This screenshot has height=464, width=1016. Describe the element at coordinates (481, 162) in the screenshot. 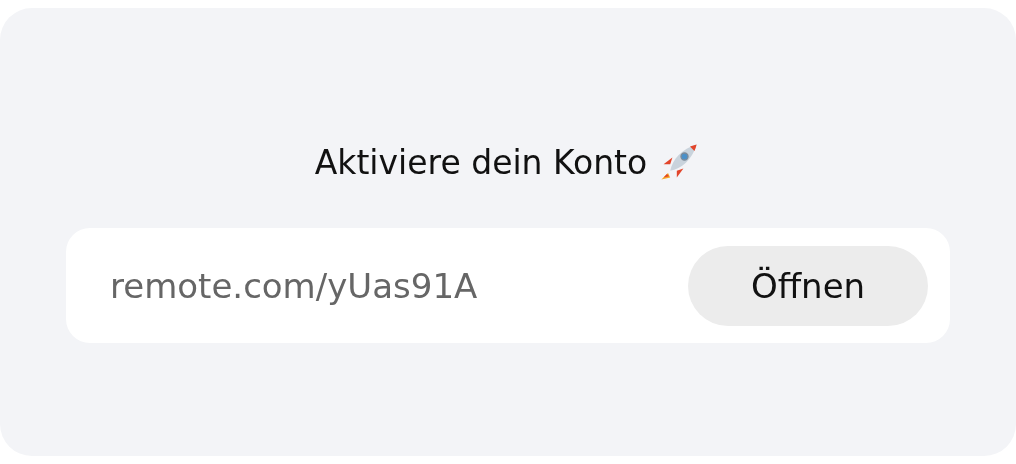

I see `heading: Aktiviere dein Konto` at that location.